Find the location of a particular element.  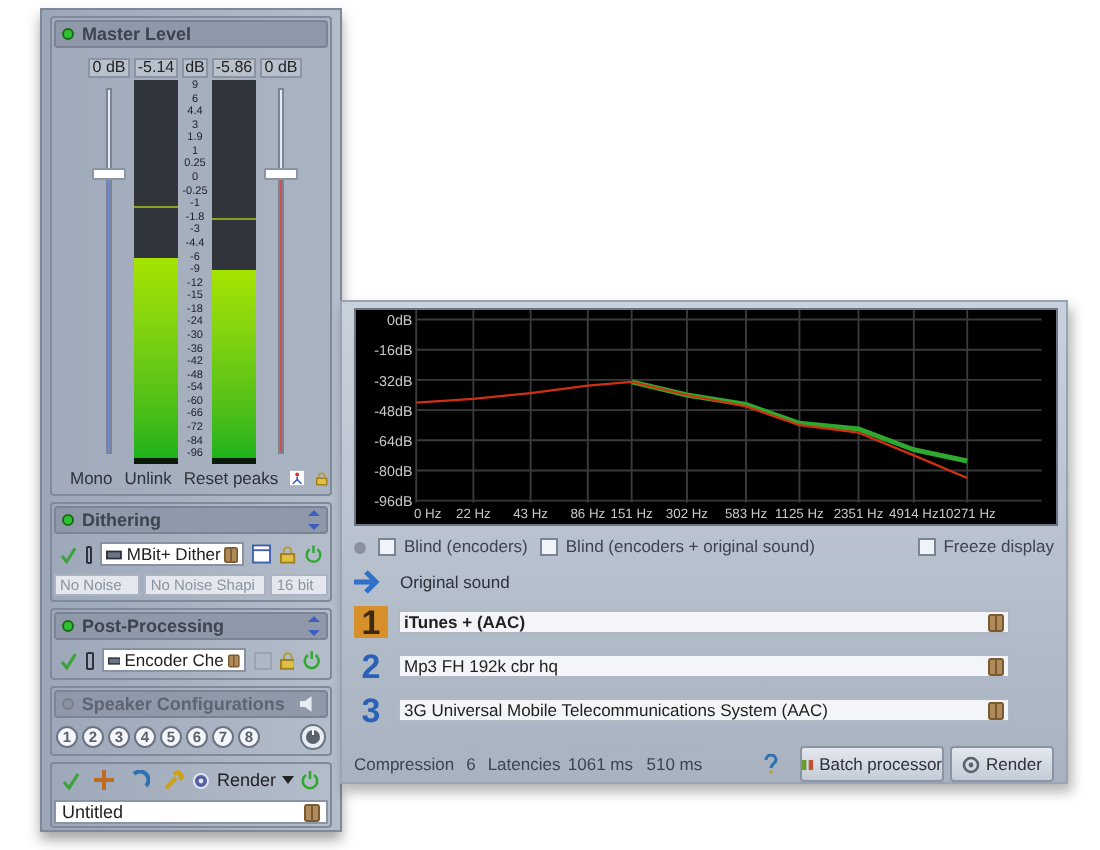

level-readout: dB is located at coordinates (195, 68).